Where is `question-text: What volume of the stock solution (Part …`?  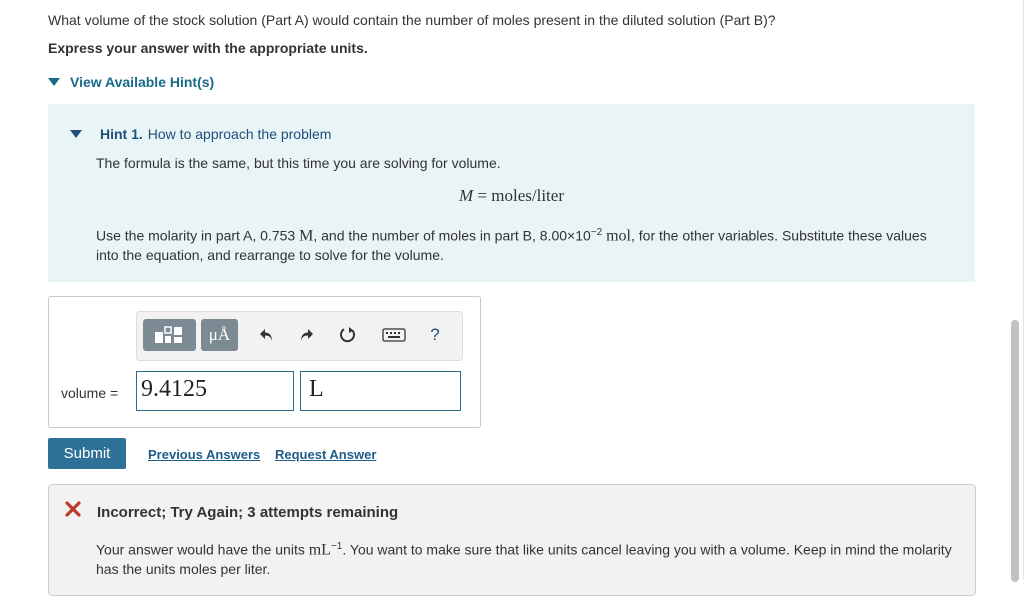 question-text: What volume of the stock solution (Part … is located at coordinates (412, 20).